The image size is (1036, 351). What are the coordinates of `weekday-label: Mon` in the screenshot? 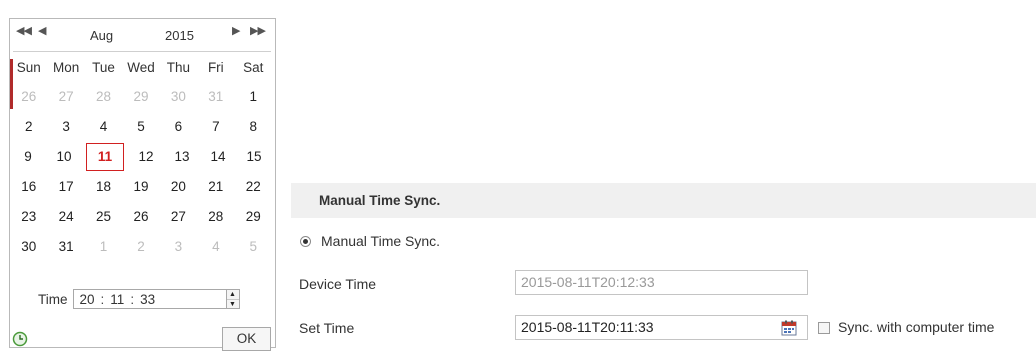 It's located at (66, 67).